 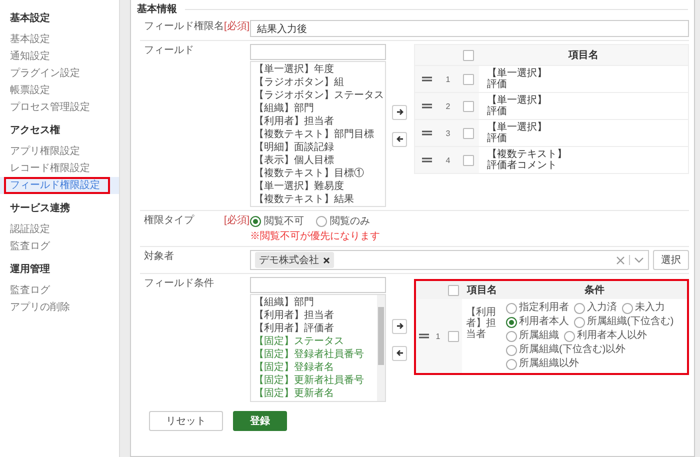 What do you see at coordinates (549, 364) in the screenshot?
I see `radio-label: 所属組織以外` at bounding box center [549, 364].